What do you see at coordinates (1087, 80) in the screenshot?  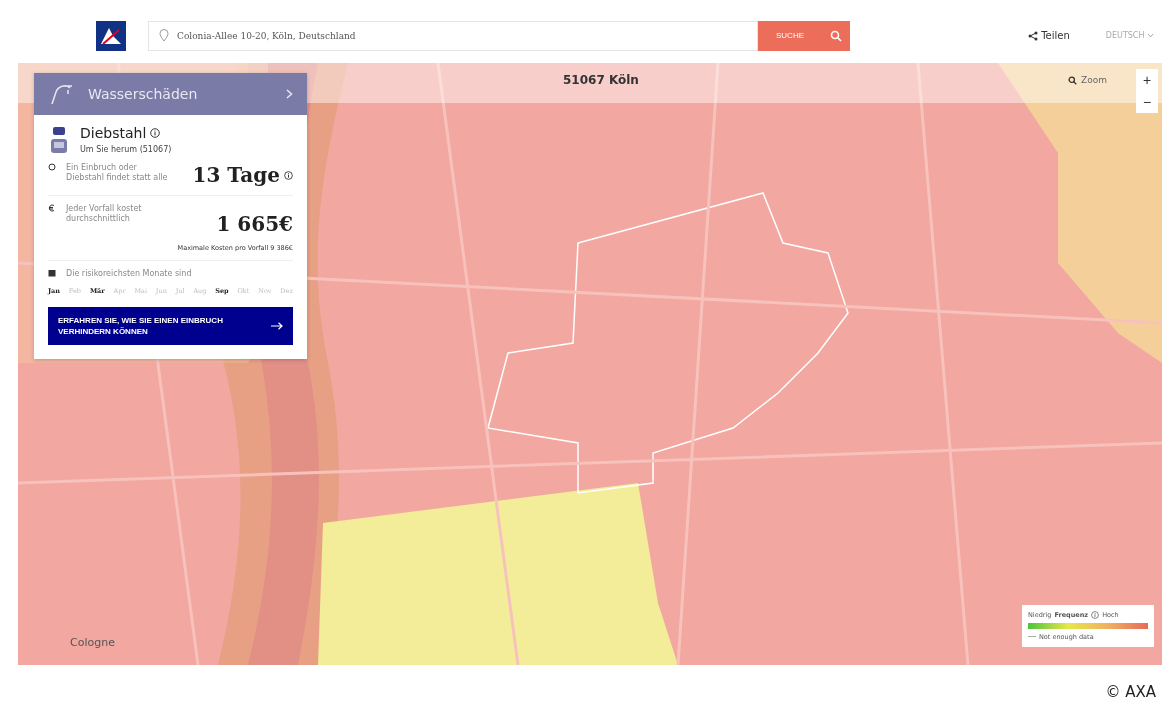 I see `zoom-label: Zoom` at bounding box center [1087, 80].